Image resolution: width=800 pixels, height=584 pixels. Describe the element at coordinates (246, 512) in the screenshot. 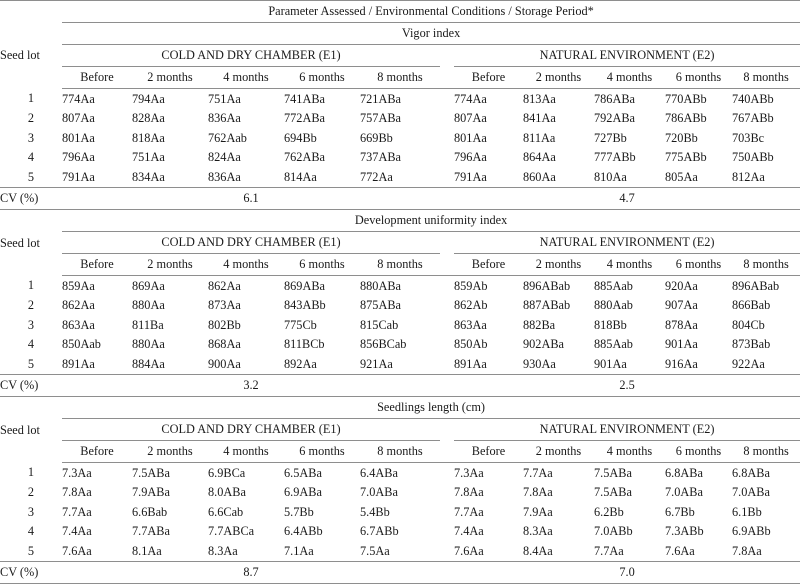

I see `cell-e1-2: 6.6Cab` at that location.